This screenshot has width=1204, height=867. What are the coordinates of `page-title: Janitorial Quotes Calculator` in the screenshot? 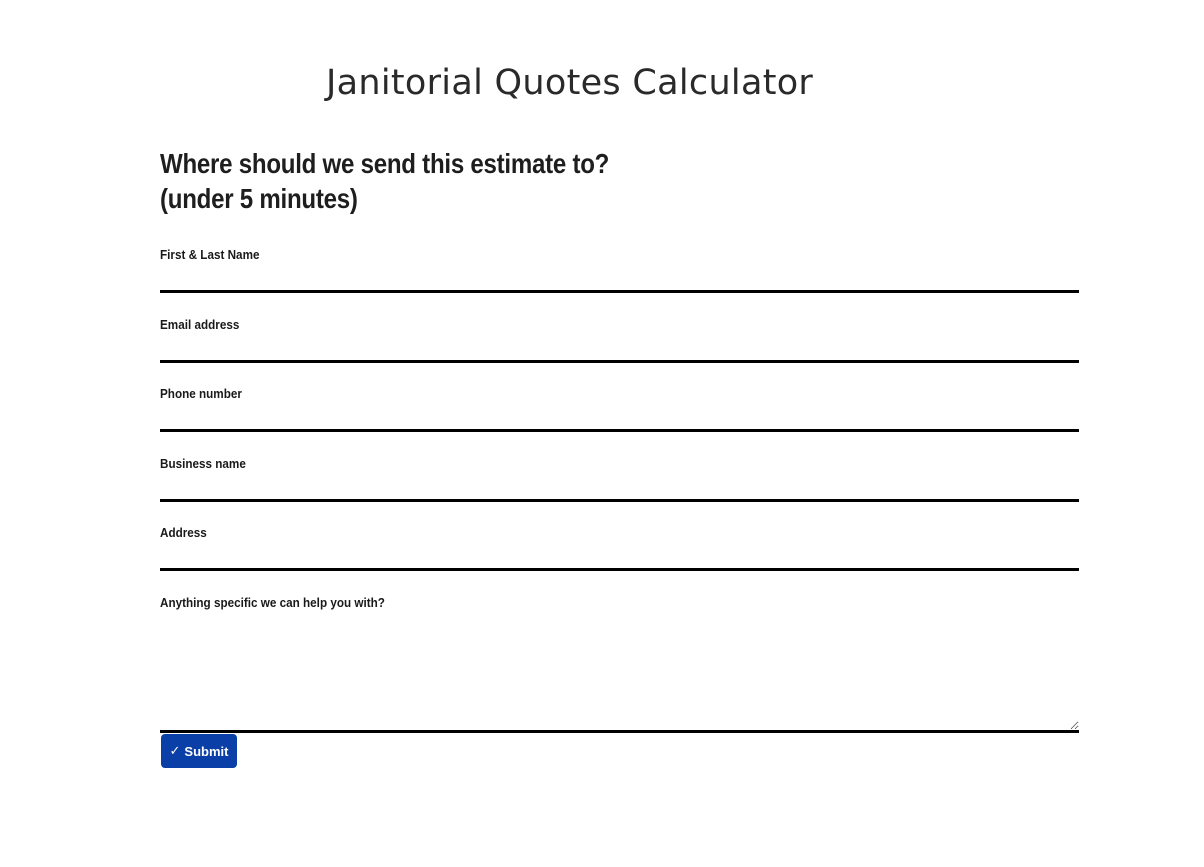 It's located at (570, 83).